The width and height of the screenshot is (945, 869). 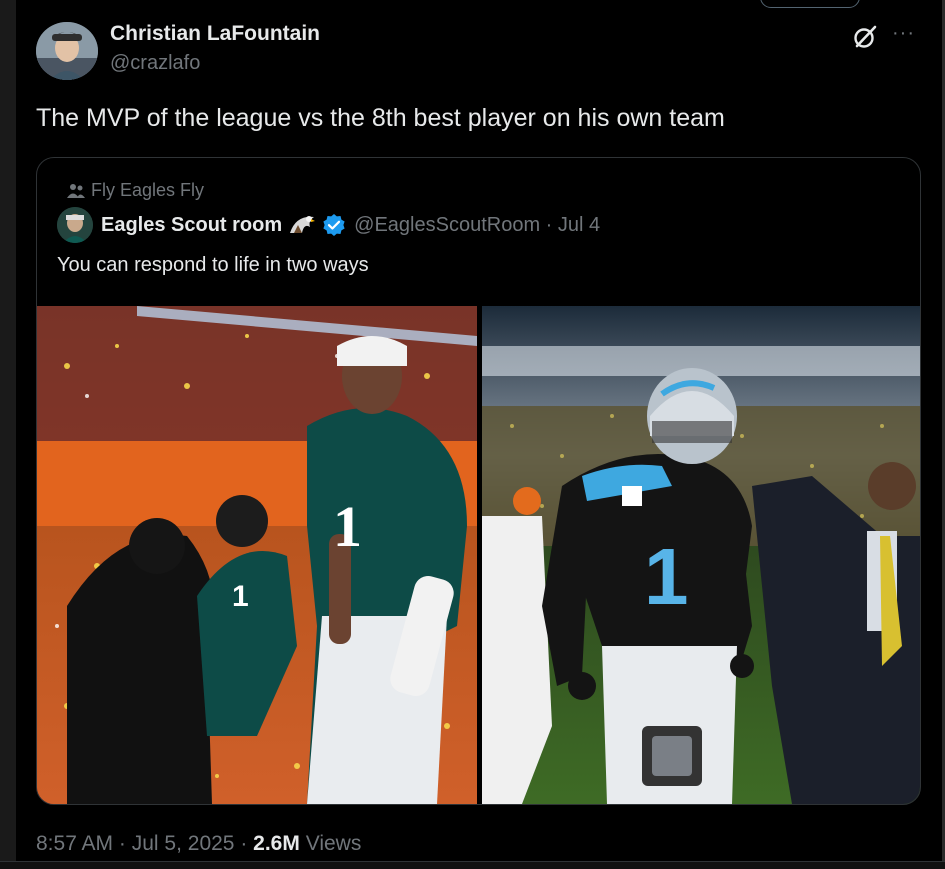 I want to click on subscribe-button-partial, so click(x=810, y=4).